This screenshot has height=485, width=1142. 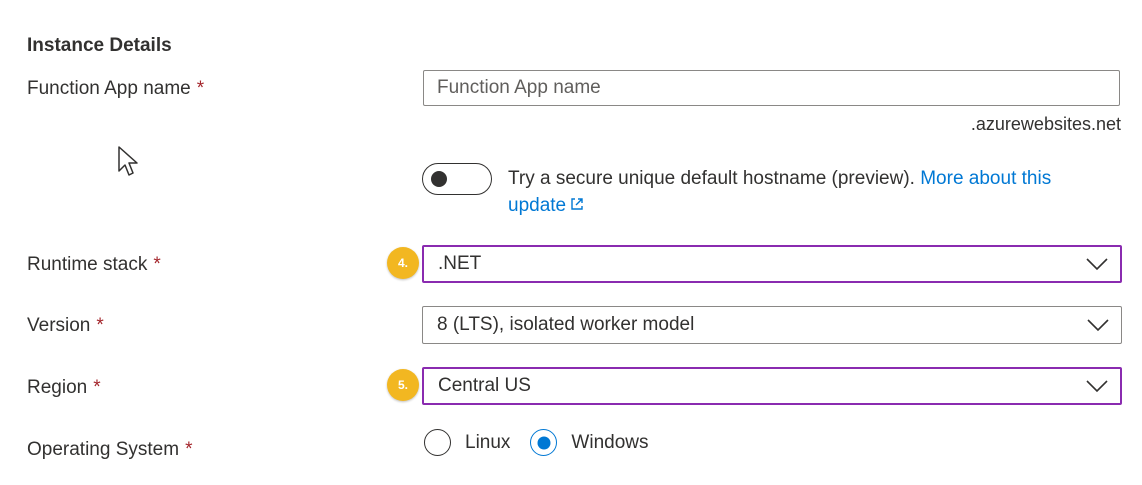 I want to click on operating-system-label: Operating System *, so click(x=109, y=450).